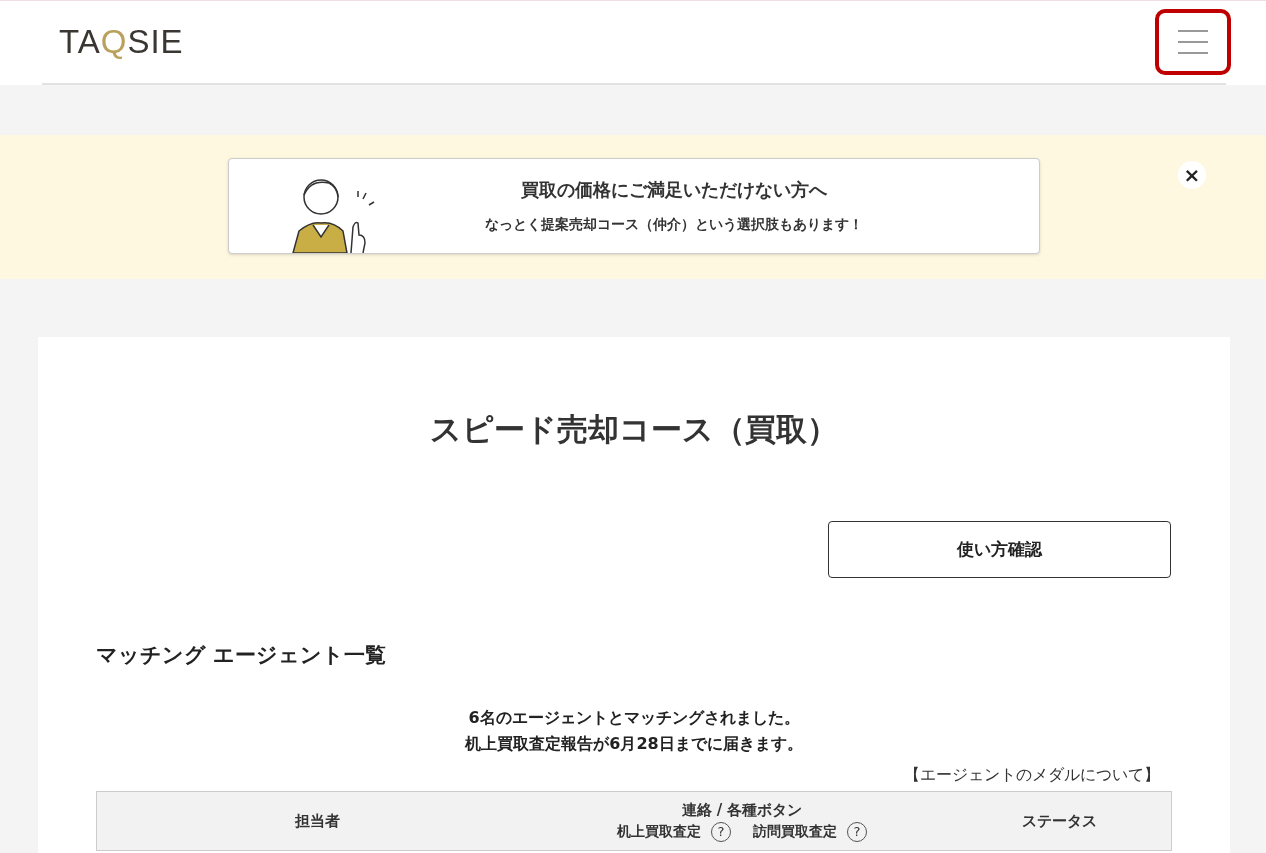  What do you see at coordinates (634, 718) in the screenshot?
I see `matching-message: 6名のエージェントとマッチングされました。` at bounding box center [634, 718].